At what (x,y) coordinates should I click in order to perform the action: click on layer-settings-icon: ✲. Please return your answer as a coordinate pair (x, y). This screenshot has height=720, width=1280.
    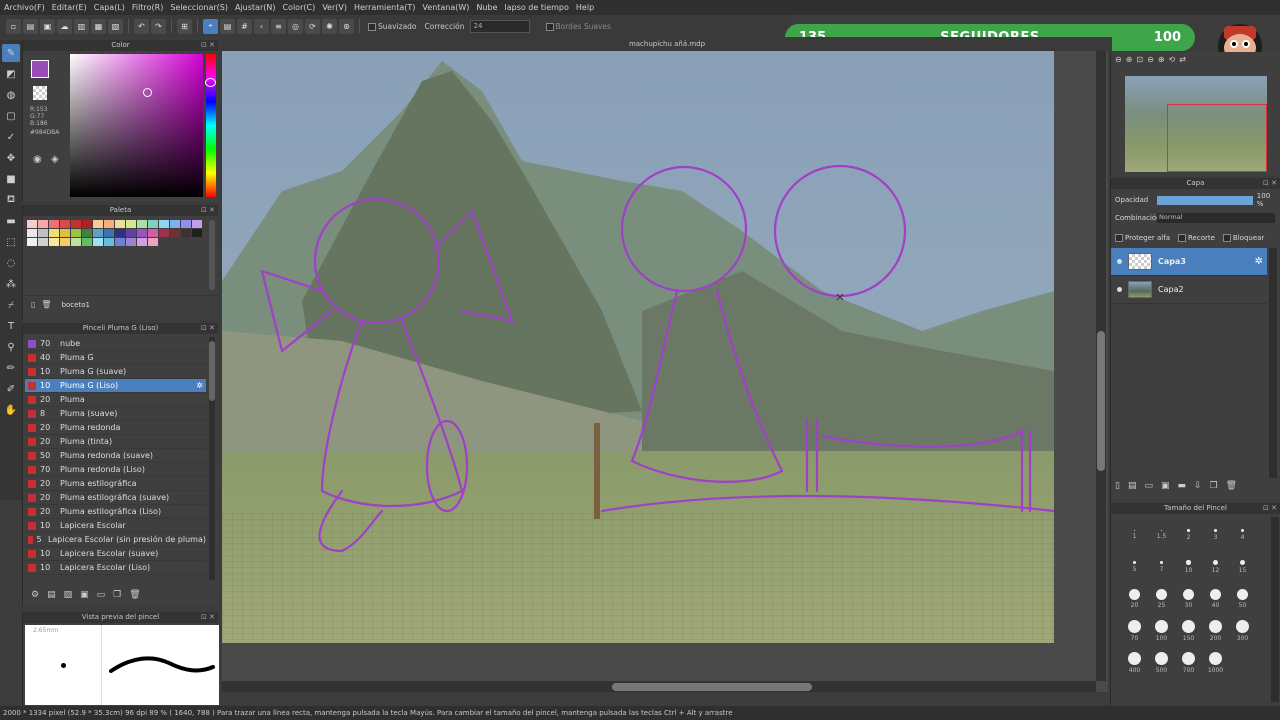
    Looking at the image, I should click on (1259, 261).